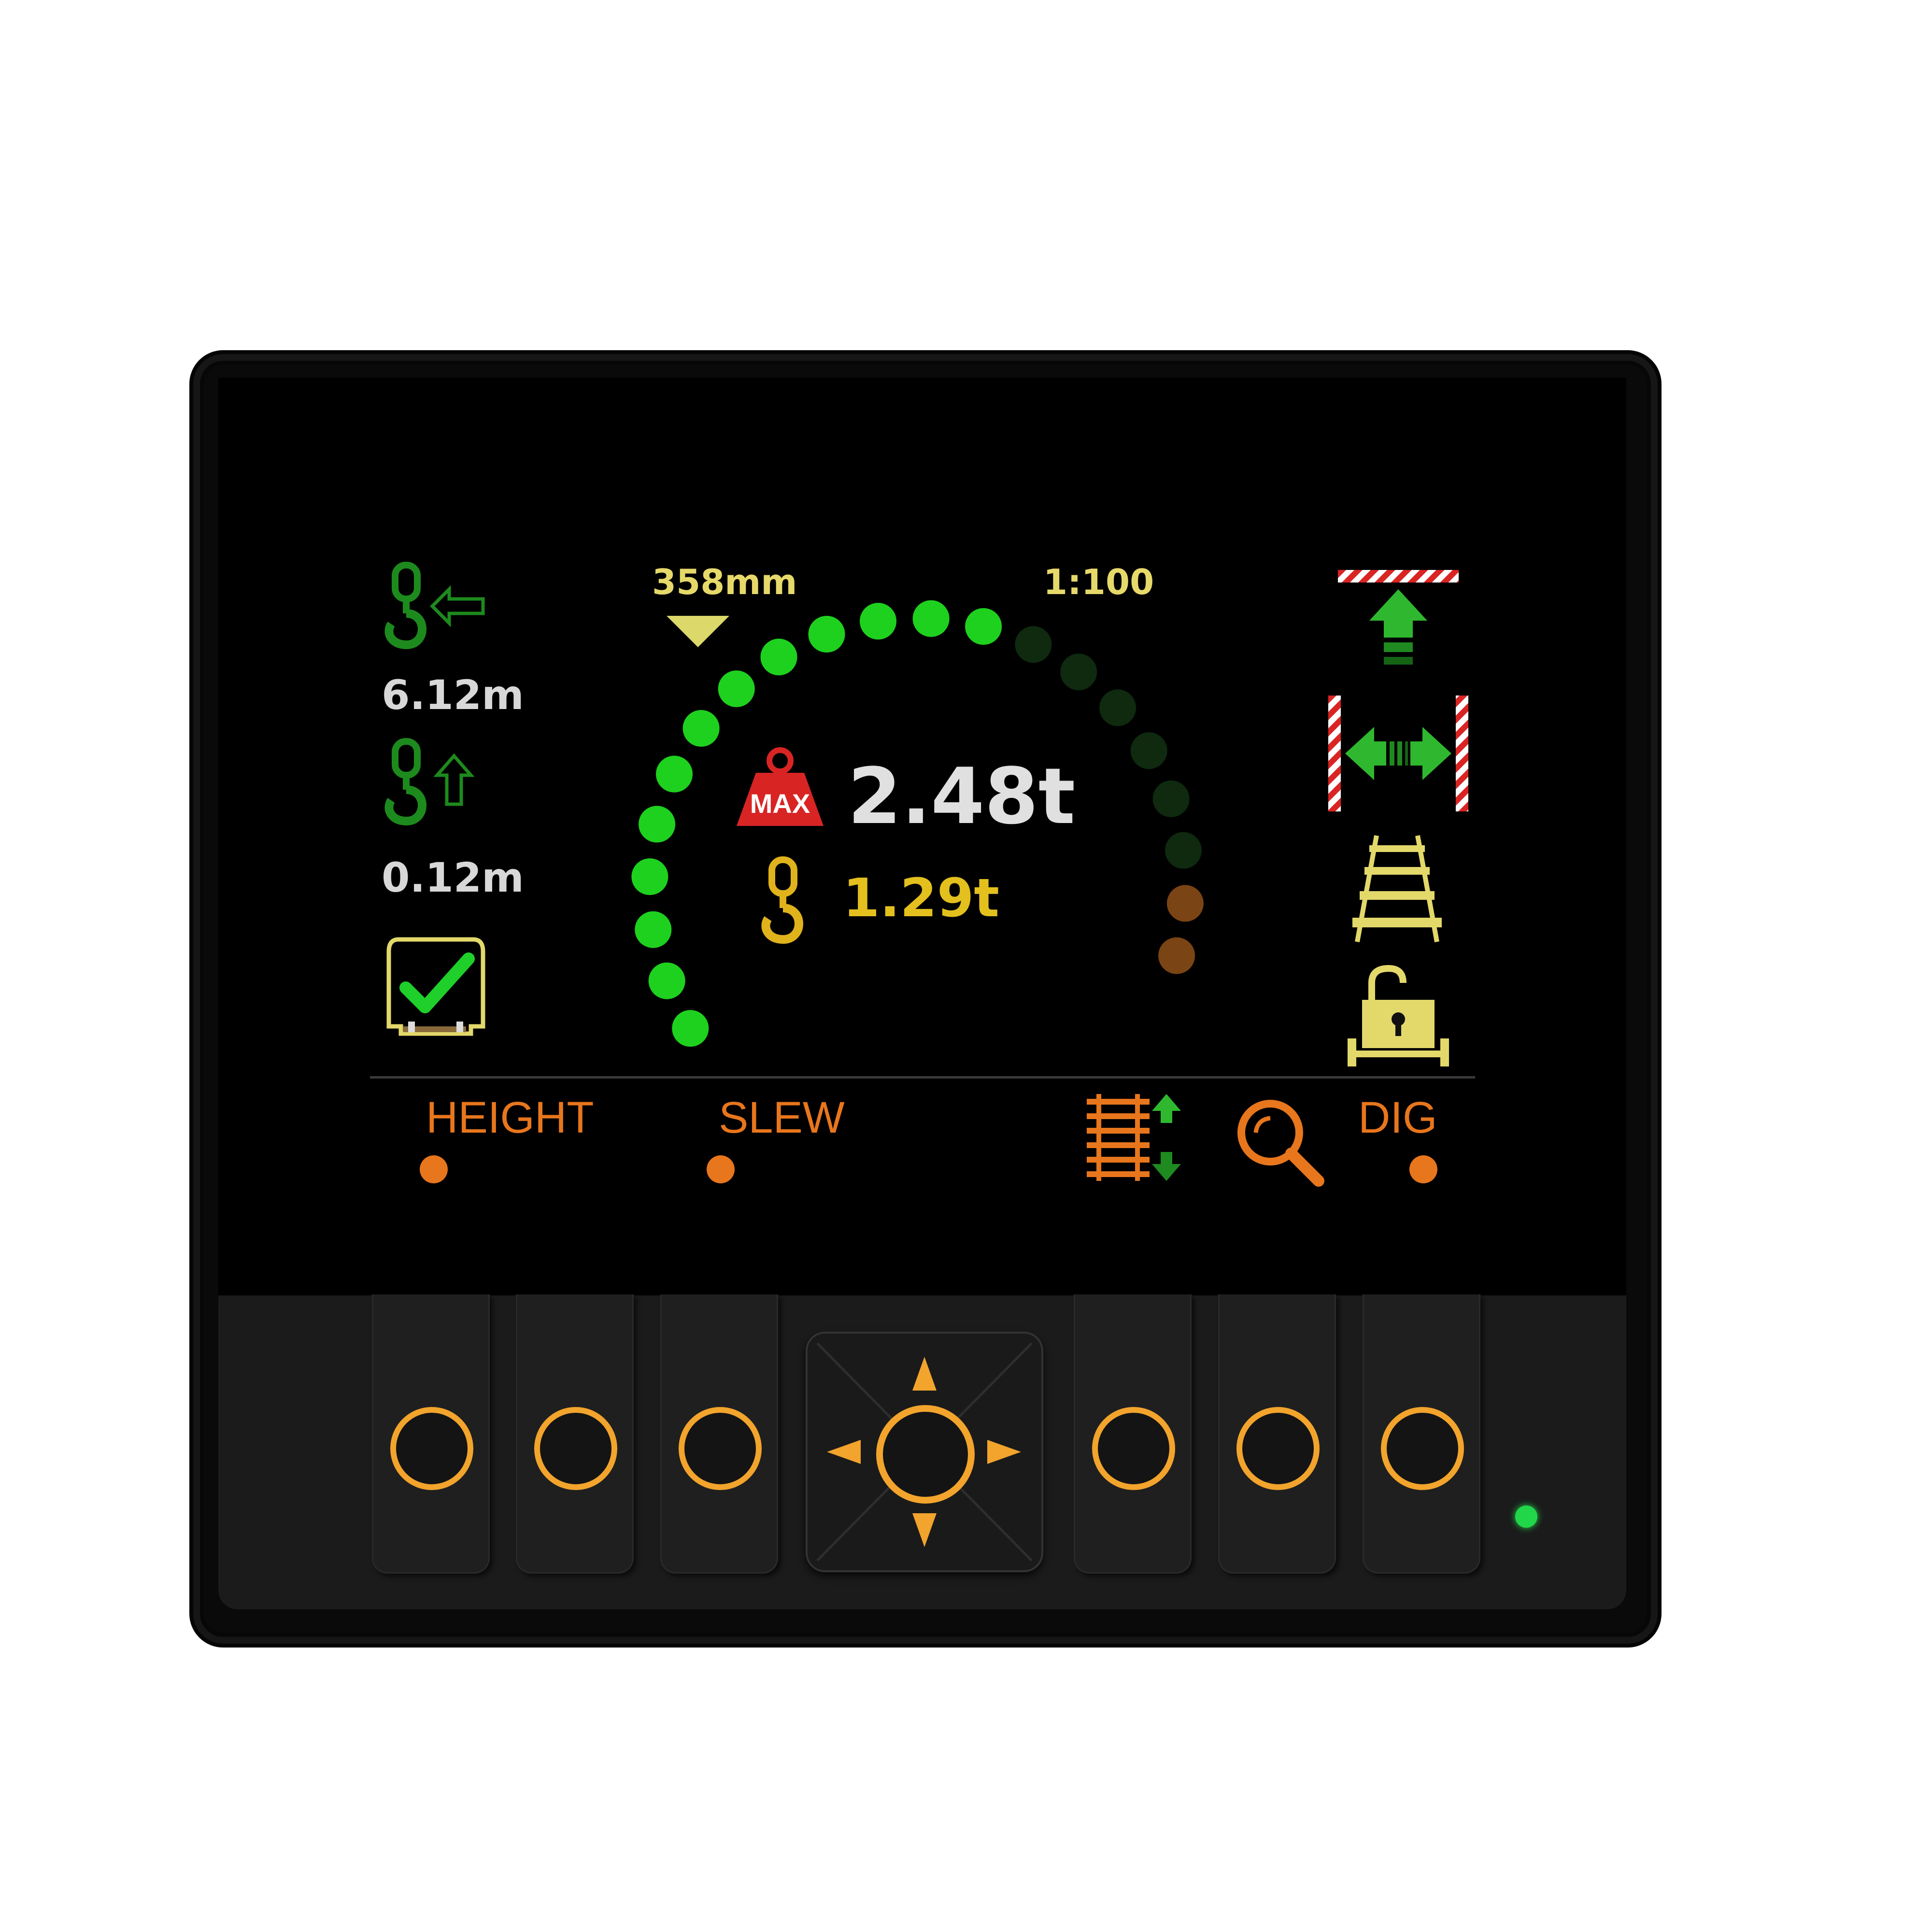 The width and height of the screenshot is (1932, 1932). What do you see at coordinates (575, 1448) in the screenshot?
I see `softkey-2-ring` at bounding box center [575, 1448].